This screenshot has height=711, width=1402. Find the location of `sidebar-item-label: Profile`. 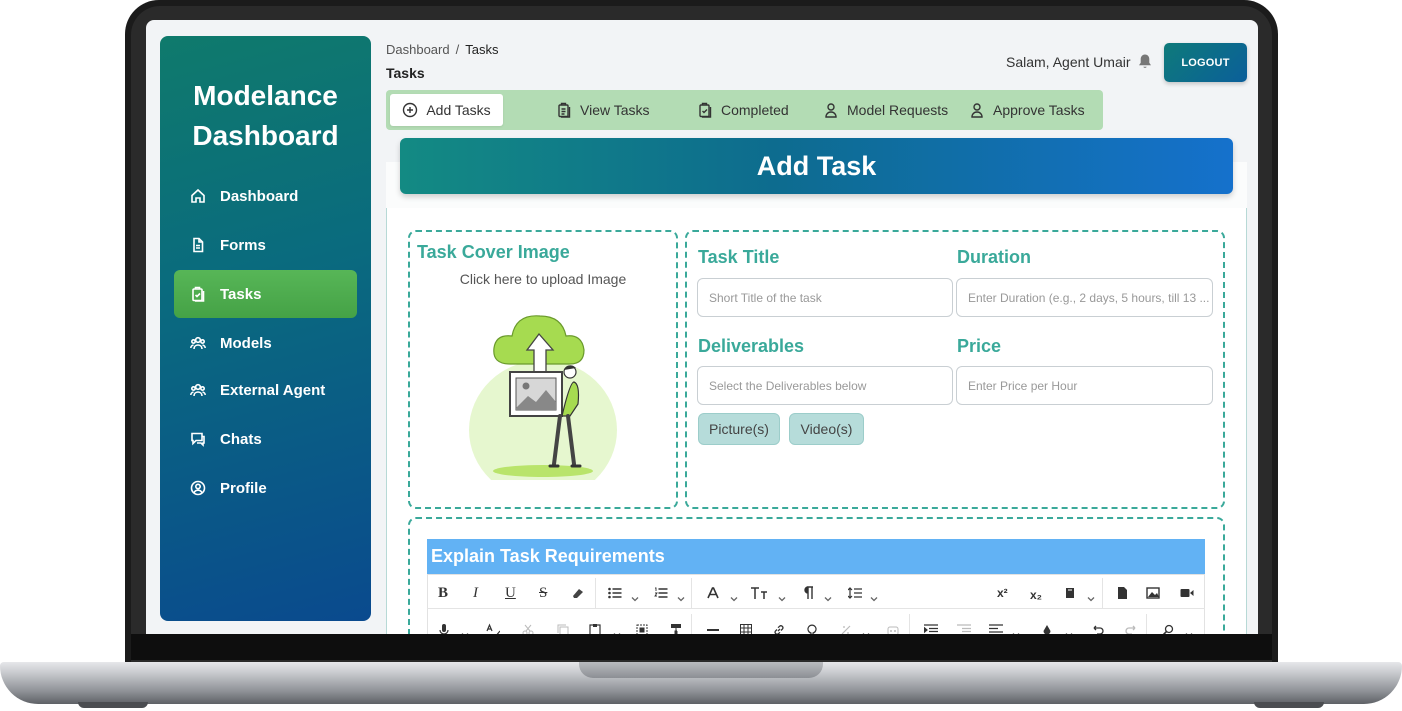

sidebar-item-label: Profile is located at coordinates (243, 488).